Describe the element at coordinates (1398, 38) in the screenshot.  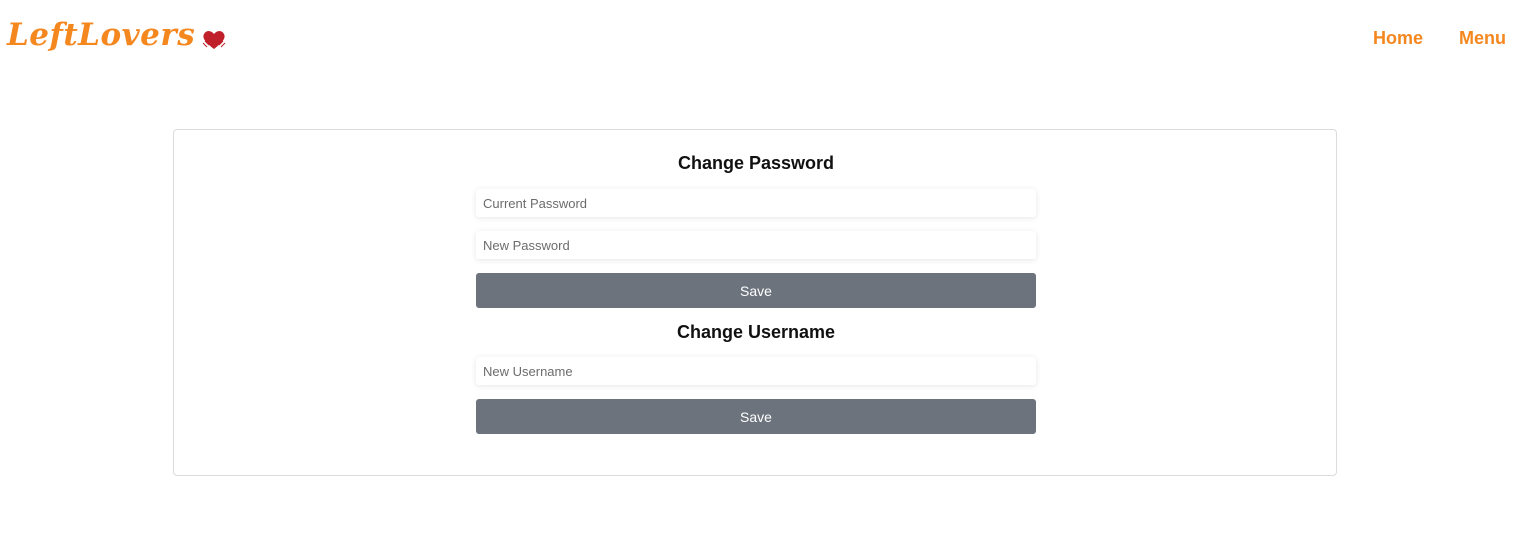
I see `nav-home-link: Home` at that location.